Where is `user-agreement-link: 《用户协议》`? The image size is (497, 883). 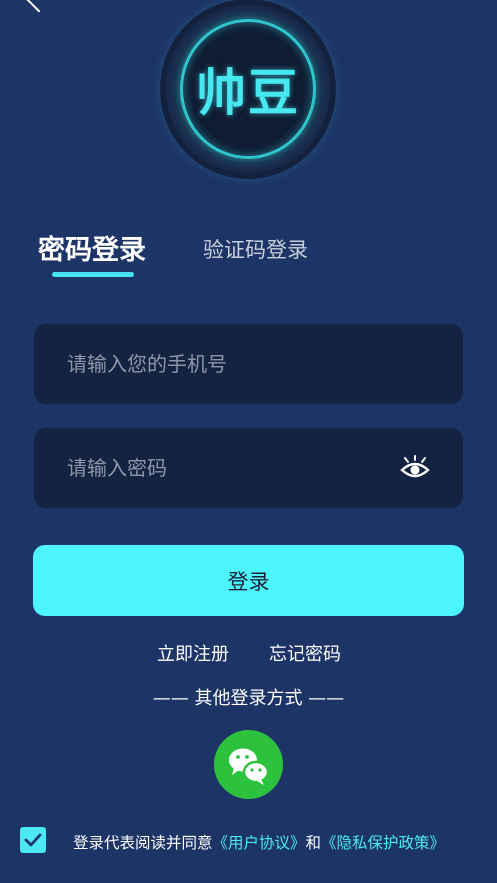 user-agreement-link: 《用户协议》 is located at coordinates (259, 843).